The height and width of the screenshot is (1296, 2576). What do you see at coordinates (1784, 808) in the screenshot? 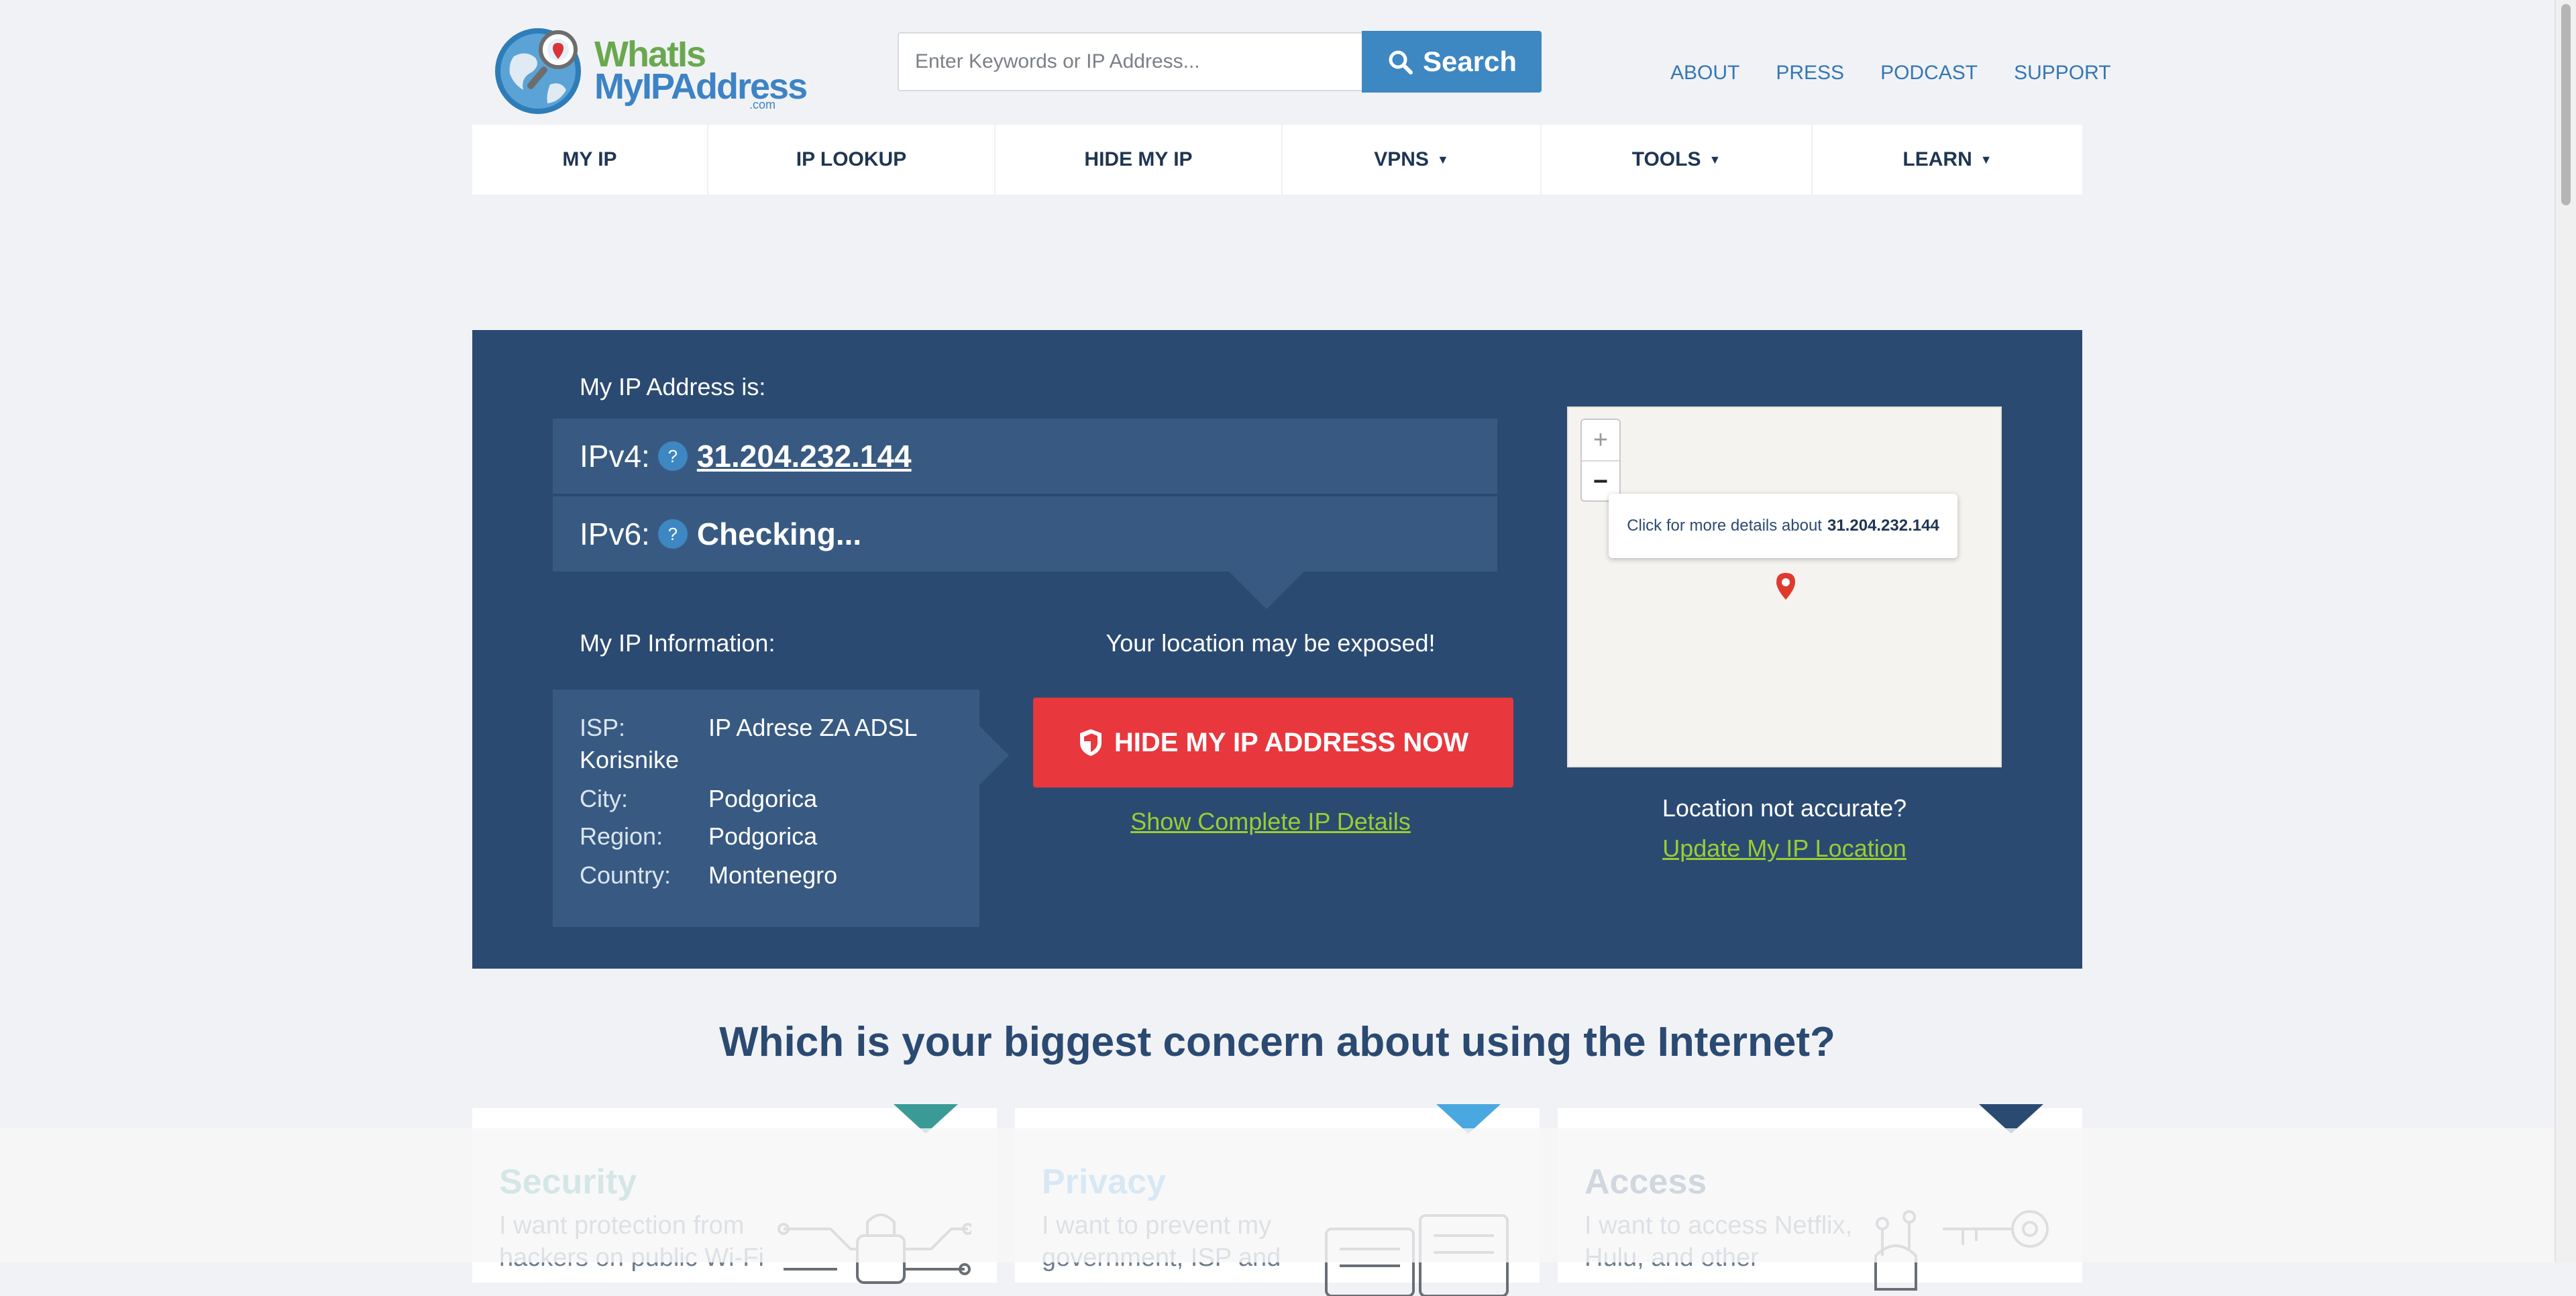
I see `location-question: Location not accurate?` at bounding box center [1784, 808].